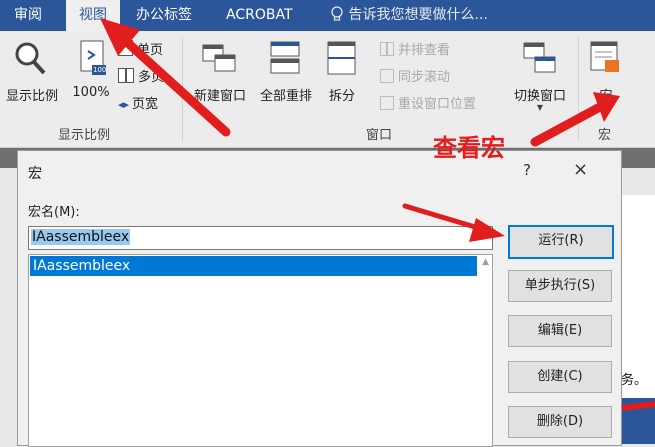 The height and width of the screenshot is (447, 655). Describe the element at coordinates (605, 135) in the screenshot. I see `macros-group-label: 宏` at that location.